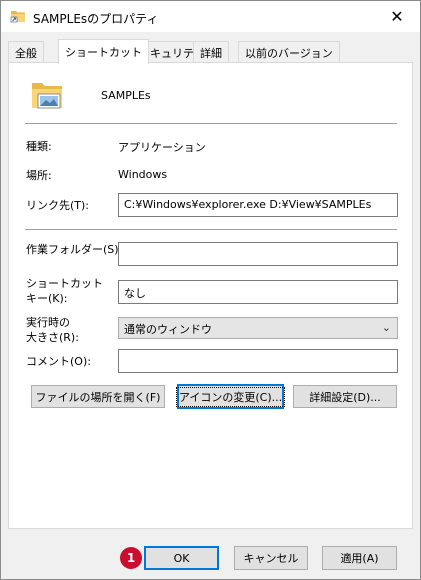  I want to click on ok-label: OK, so click(181, 558).